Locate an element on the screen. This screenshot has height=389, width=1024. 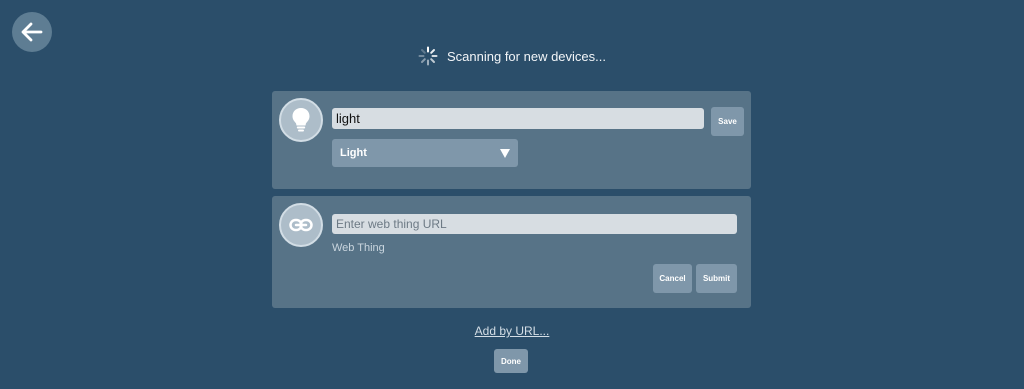
link-icon is located at coordinates (301, 225).